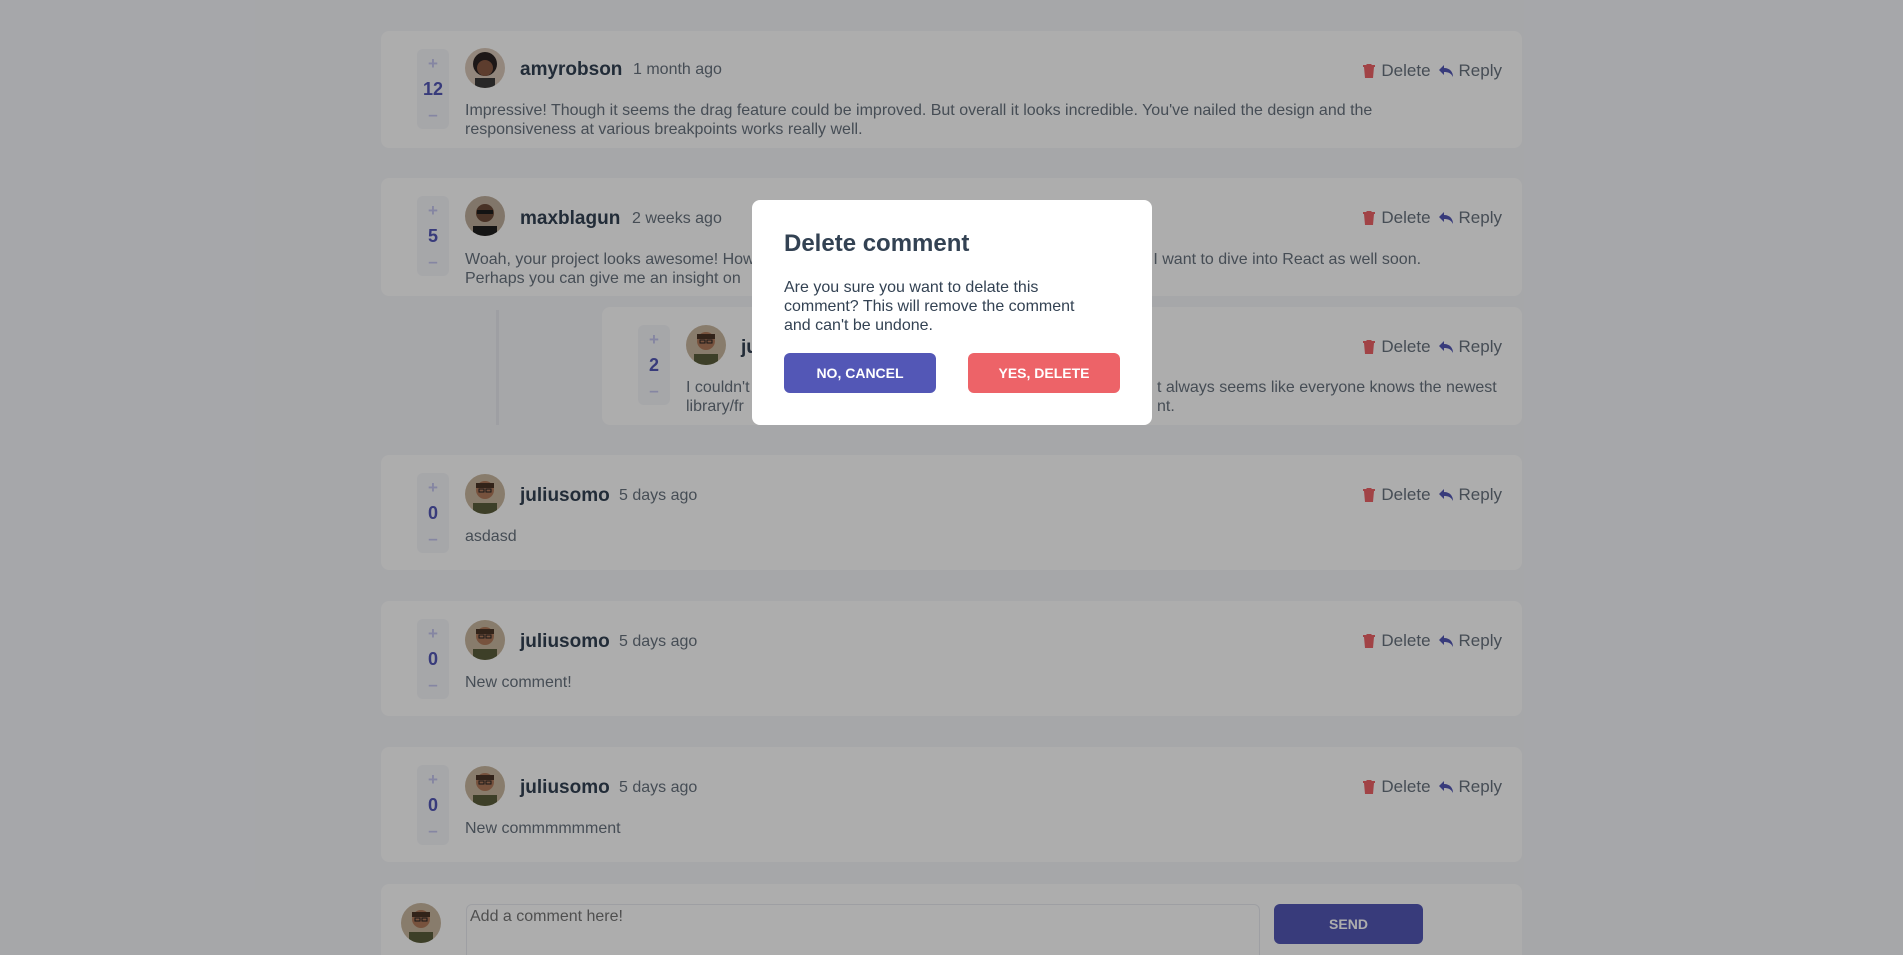 This screenshot has width=1903, height=955. What do you see at coordinates (1044, 373) in the screenshot?
I see `confirm-delete-button: YES, DELETE` at bounding box center [1044, 373].